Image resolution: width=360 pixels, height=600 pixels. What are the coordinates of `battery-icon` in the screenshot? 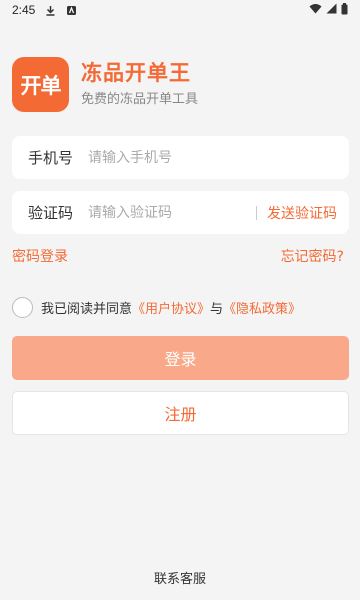 It's located at (344, 10).